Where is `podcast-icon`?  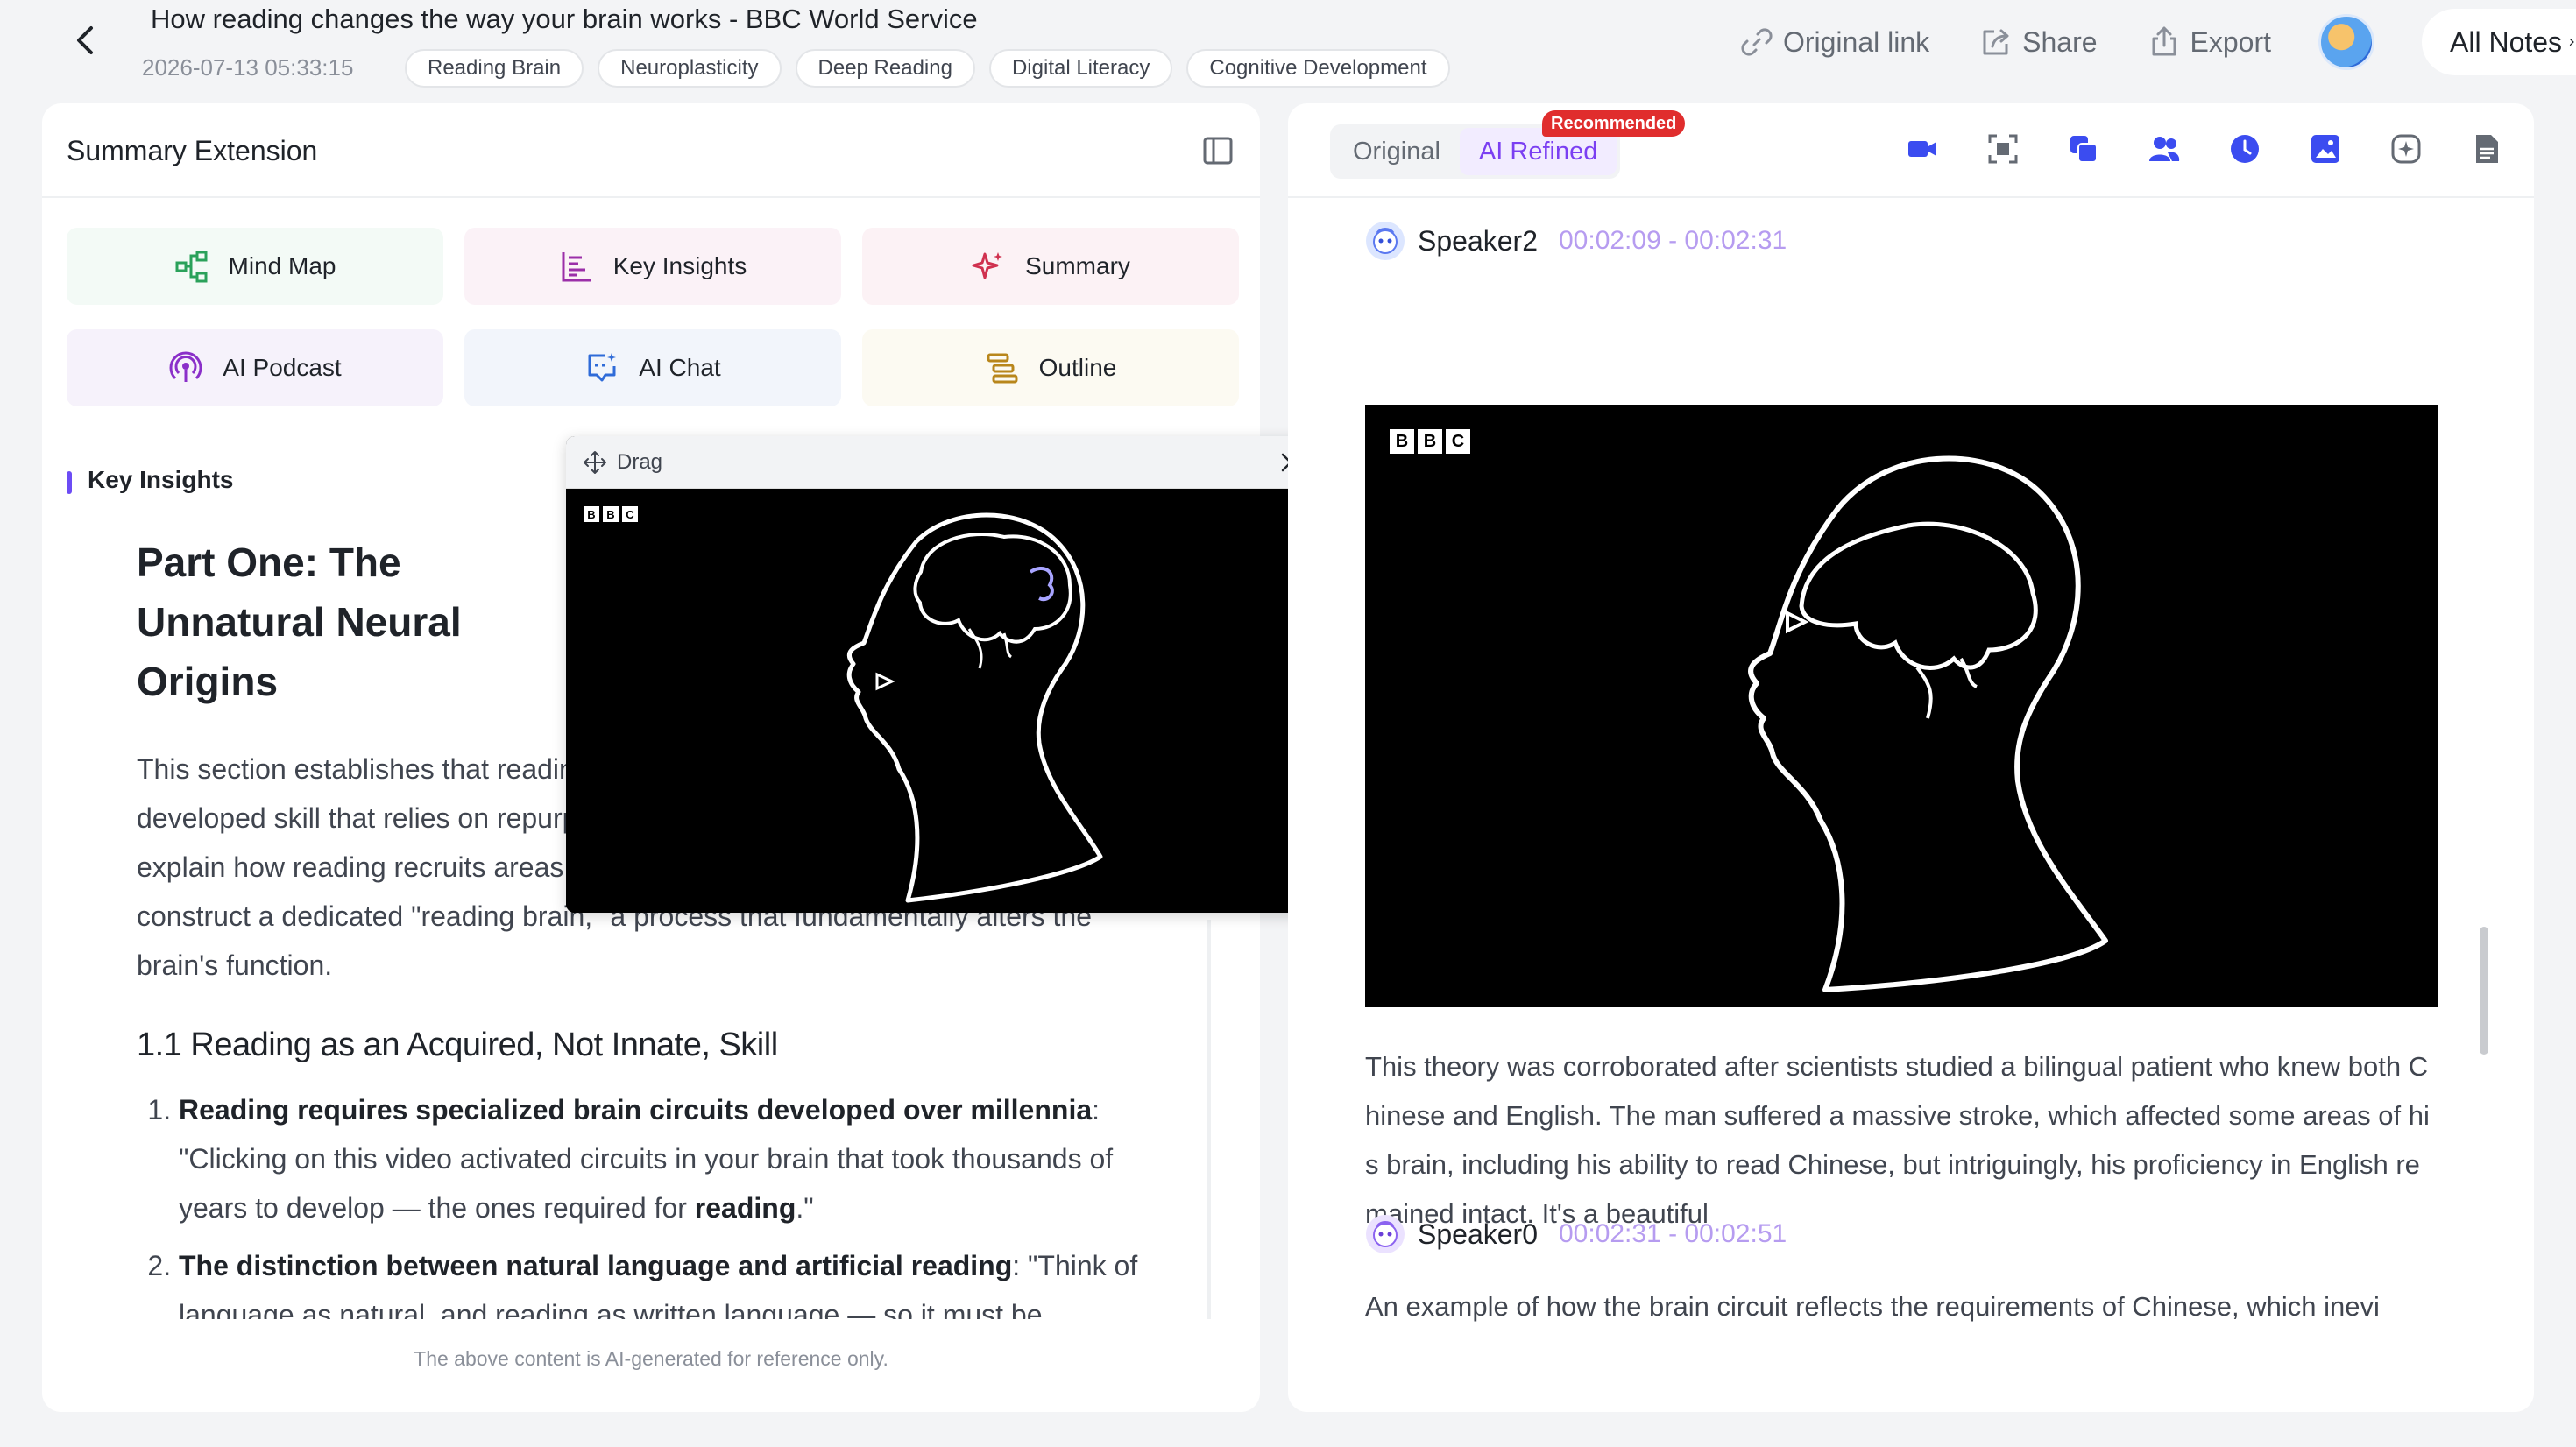
podcast-icon is located at coordinates (185, 366).